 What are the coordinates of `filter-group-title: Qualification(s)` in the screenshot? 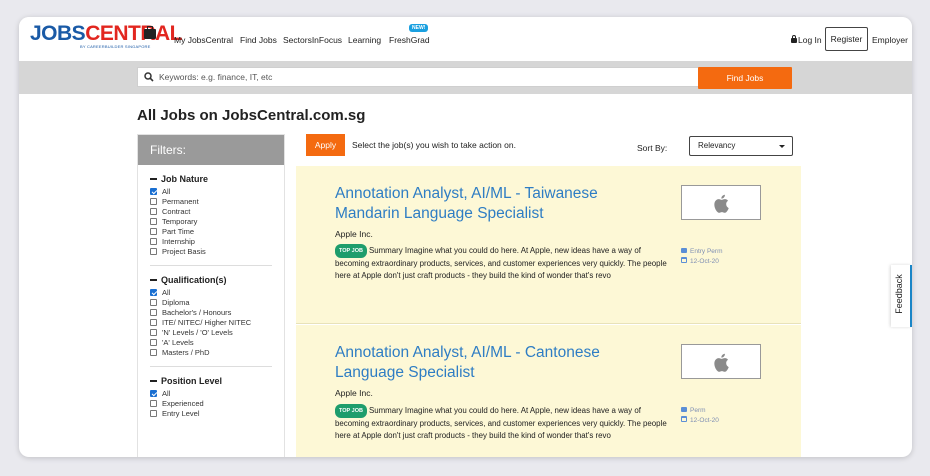 It's located at (211, 280).